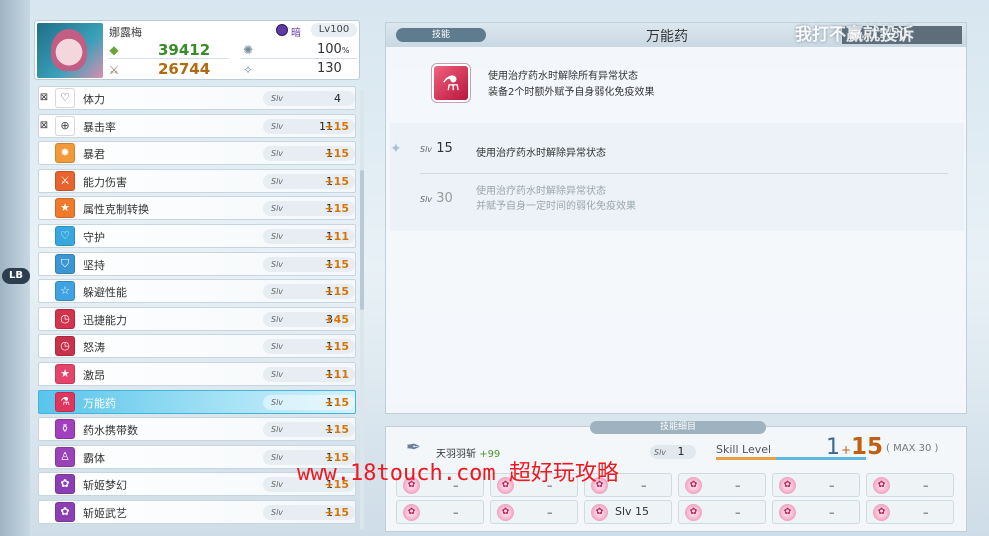 The height and width of the screenshot is (536, 989). Describe the element at coordinates (197, 180) in the screenshot. I see `skill-row: ⚔ 能力伤害 Slv 1 +15` at that location.